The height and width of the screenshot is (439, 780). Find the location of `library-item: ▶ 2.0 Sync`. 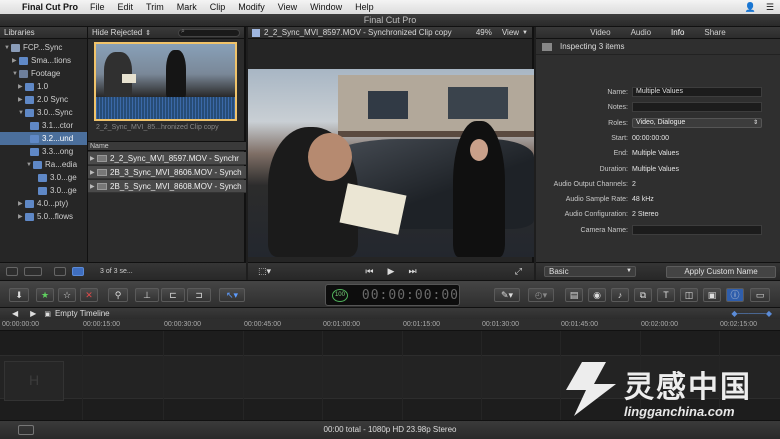

library-item: ▶ 2.0 Sync is located at coordinates (43, 99).